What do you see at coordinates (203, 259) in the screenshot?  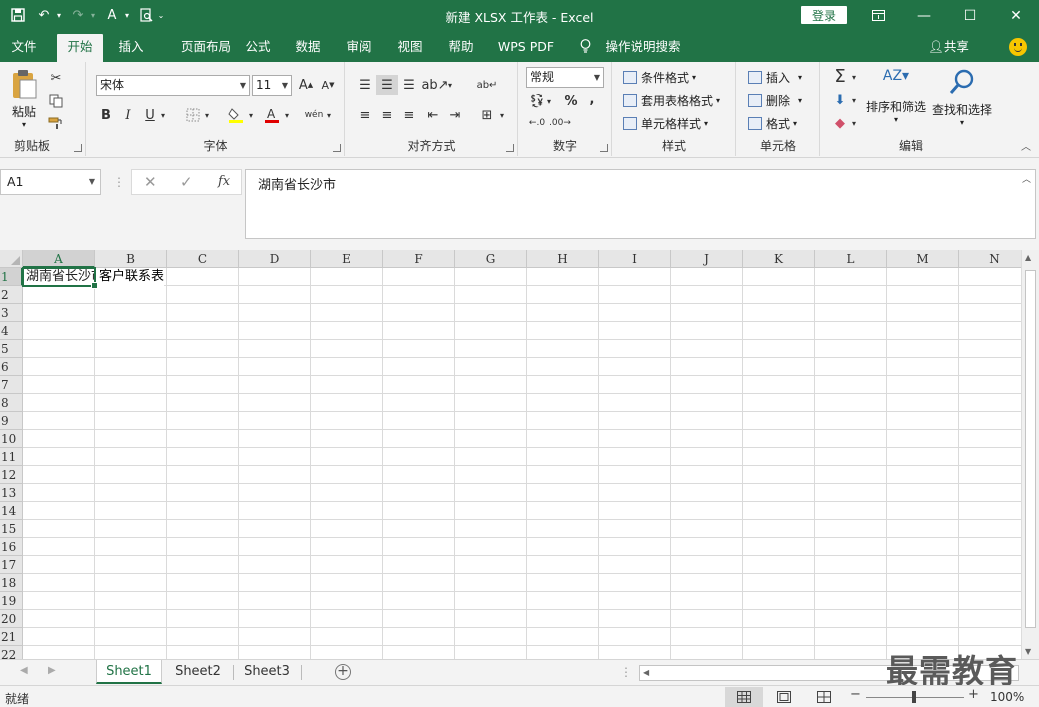 I see `column-header-c: C` at bounding box center [203, 259].